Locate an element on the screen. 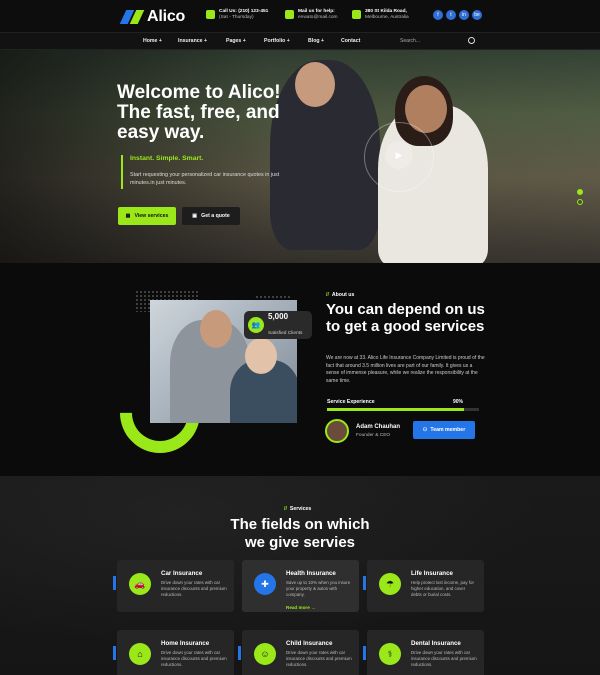 This screenshot has height=675, width=600. card-title: Child Insurance is located at coordinates (309, 643).